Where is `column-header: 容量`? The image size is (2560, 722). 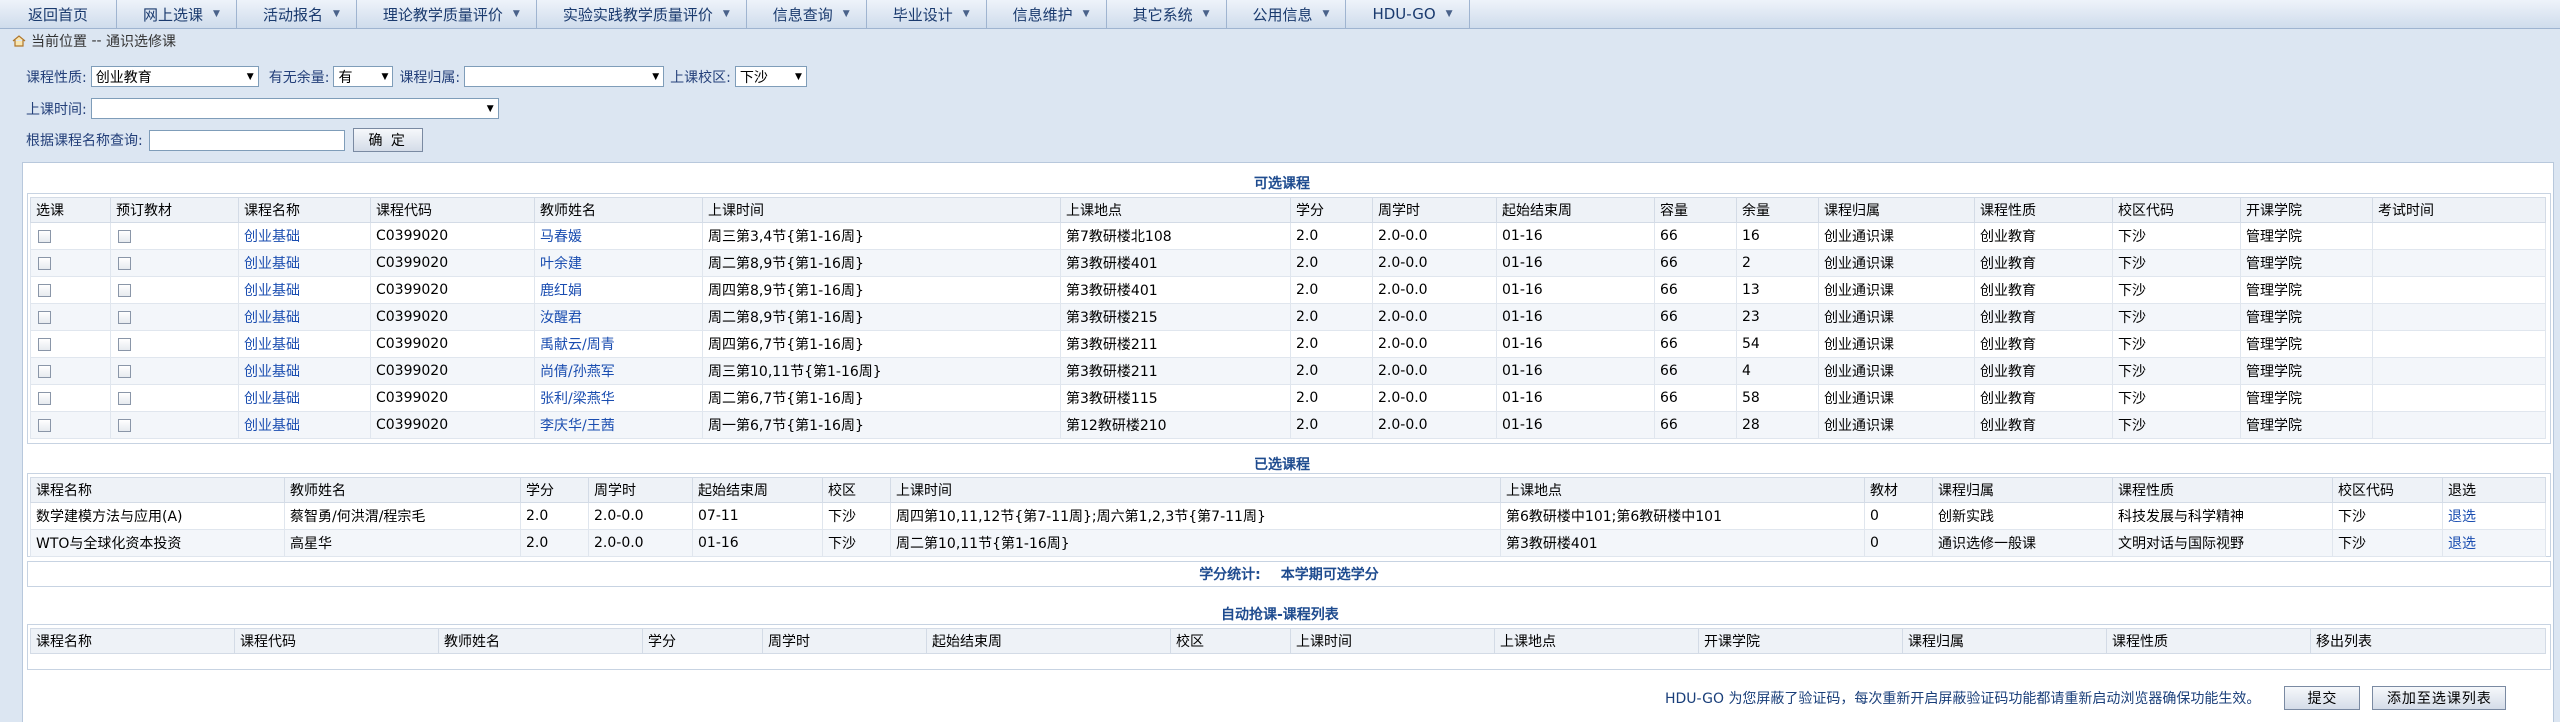 column-header: 容量 is located at coordinates (1695, 210).